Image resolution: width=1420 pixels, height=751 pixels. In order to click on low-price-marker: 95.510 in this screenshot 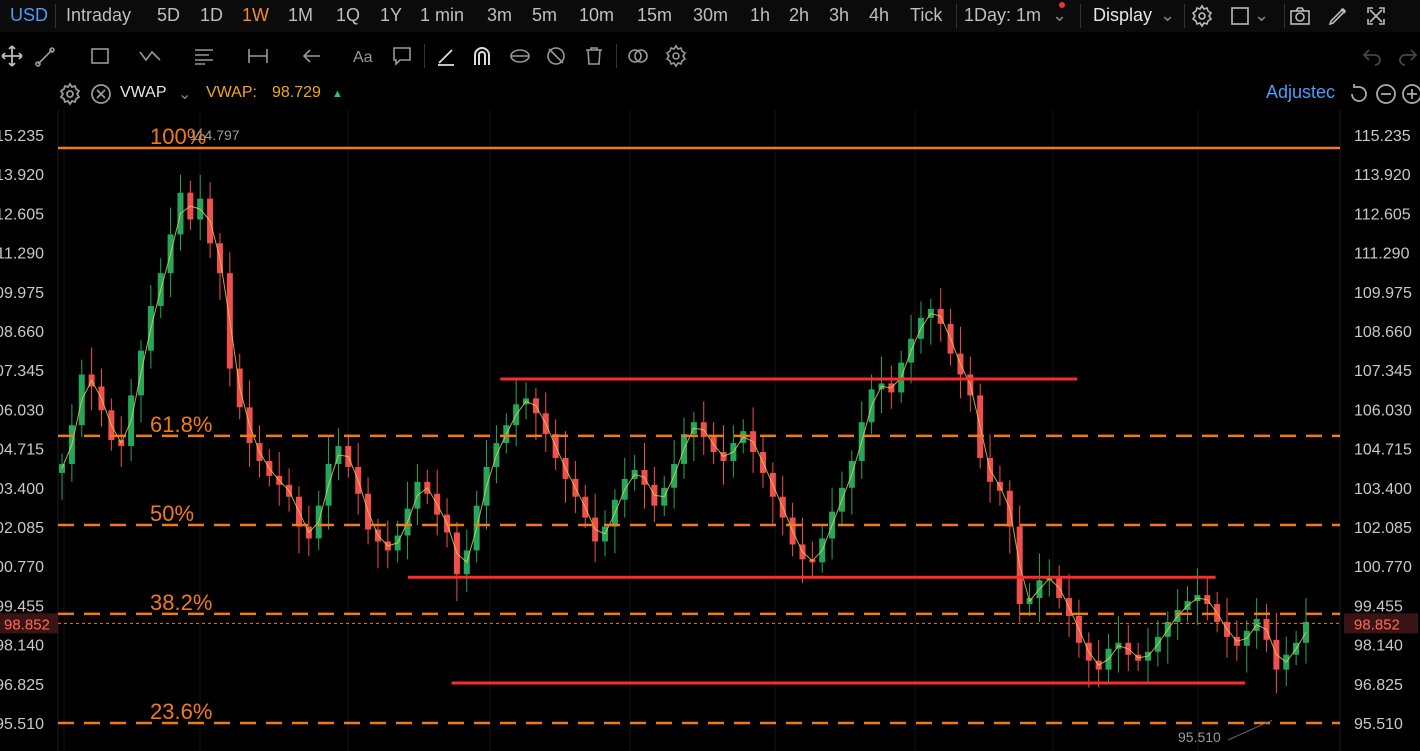, I will do `click(1199, 737)`.